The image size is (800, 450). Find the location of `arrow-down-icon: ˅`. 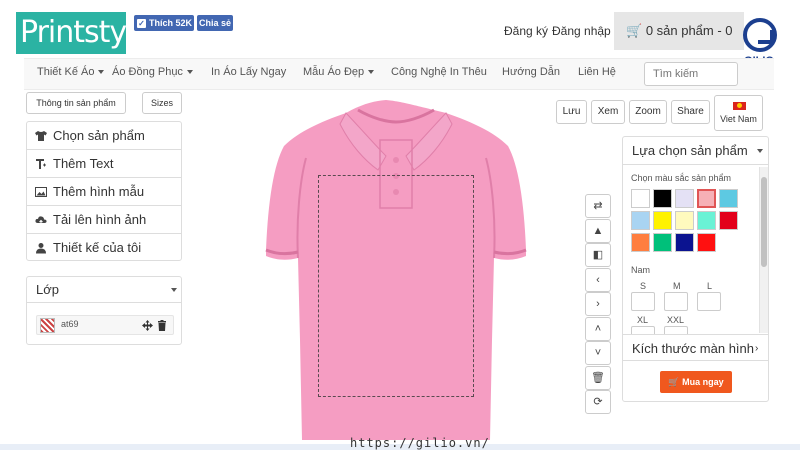

arrow-down-icon: ˅ is located at coordinates (598, 353).